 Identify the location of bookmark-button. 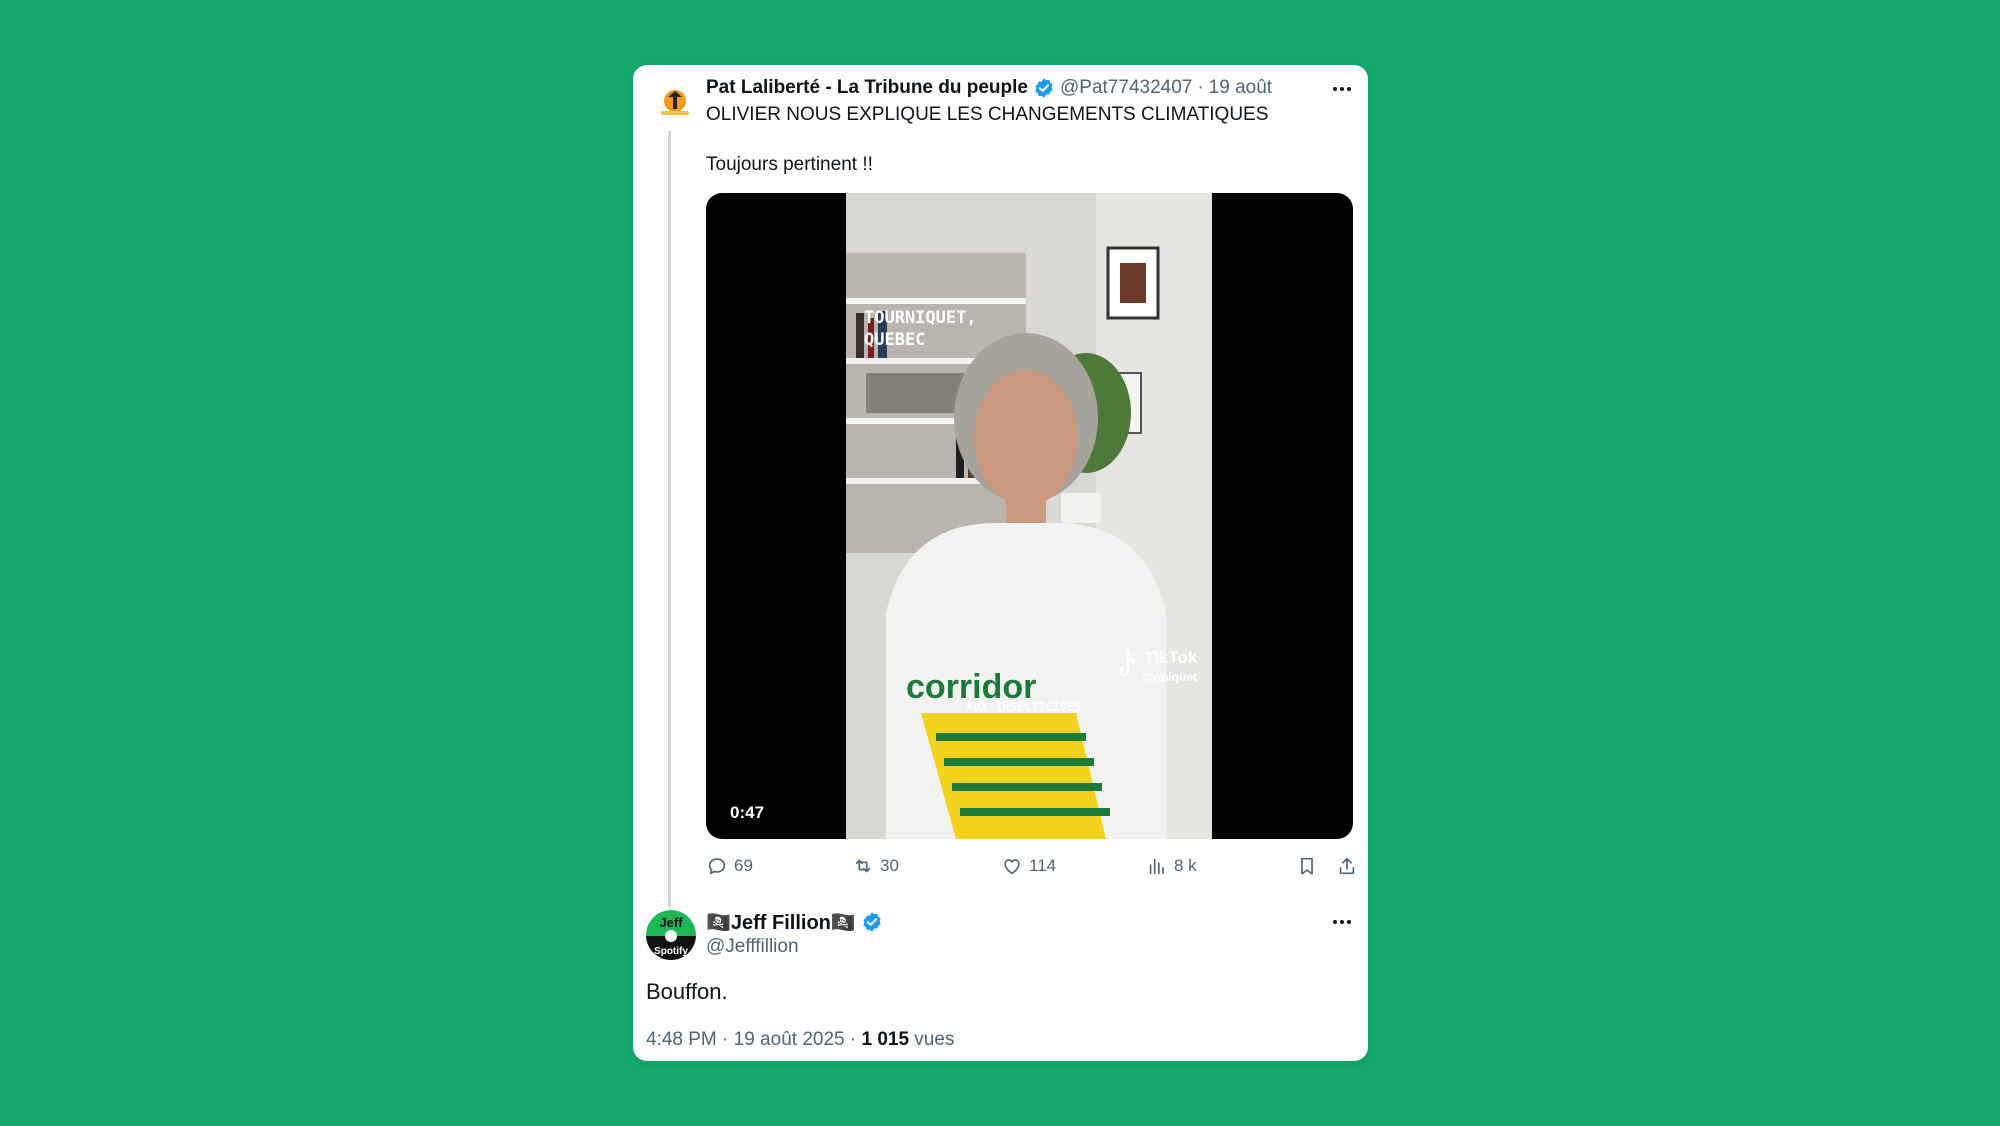
(1307, 866).